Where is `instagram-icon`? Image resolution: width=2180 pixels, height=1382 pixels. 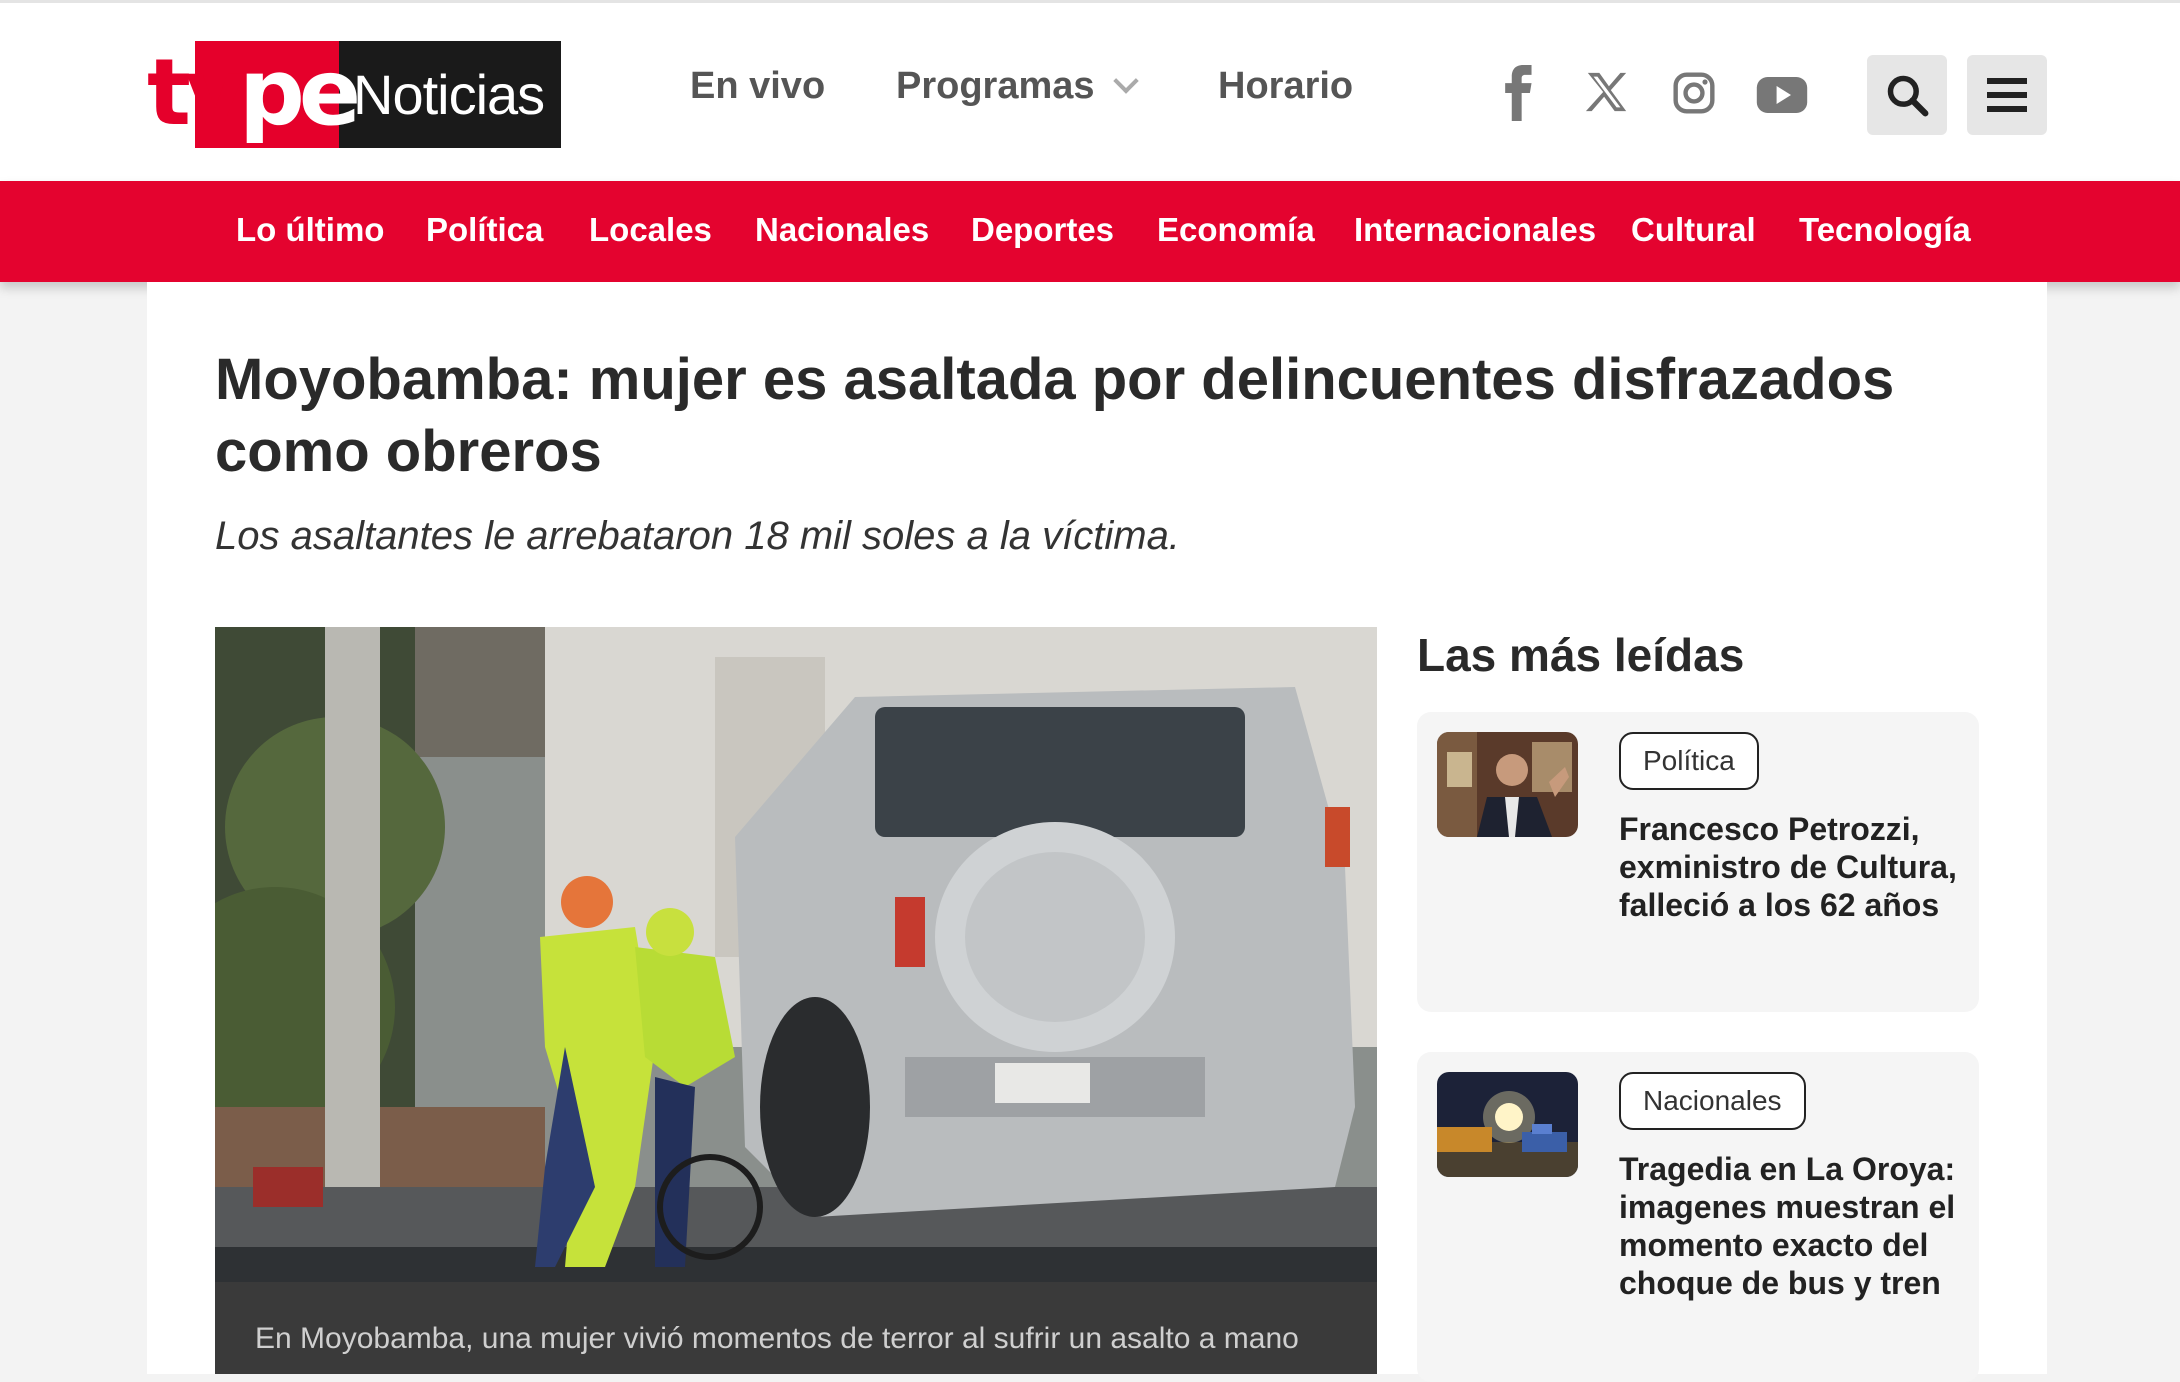 instagram-icon is located at coordinates (1694, 93).